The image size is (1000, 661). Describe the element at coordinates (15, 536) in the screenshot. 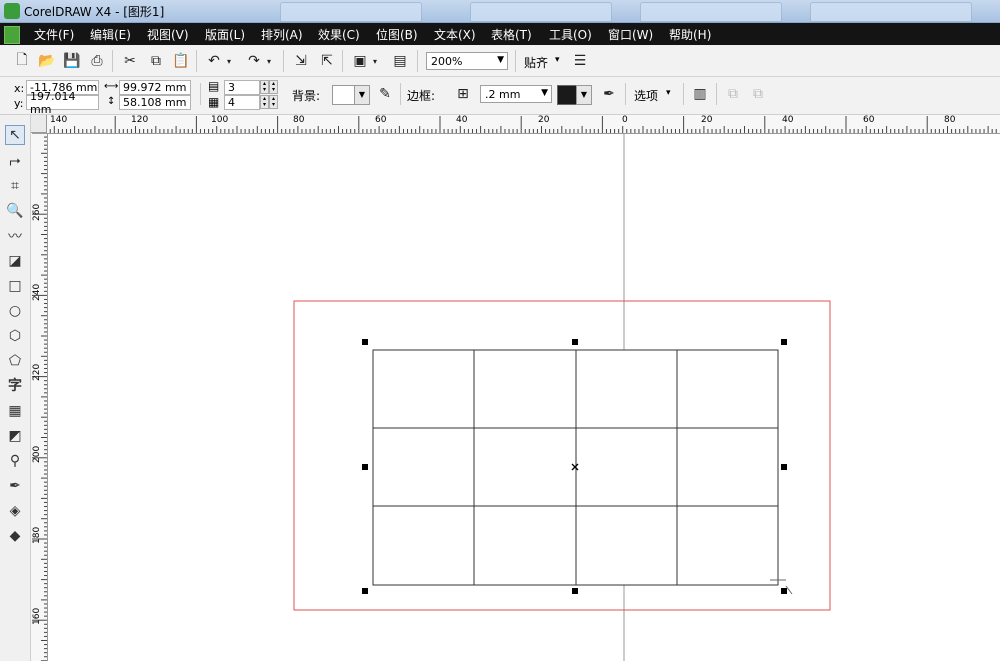

I see `interactive-fill-icon: ◆` at that location.